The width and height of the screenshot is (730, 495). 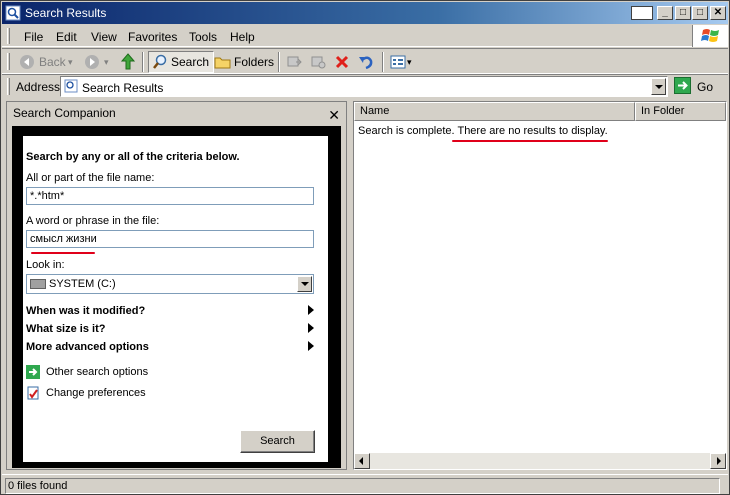 I want to click on results-message-prefix: Search is complete., so click(x=406, y=131).